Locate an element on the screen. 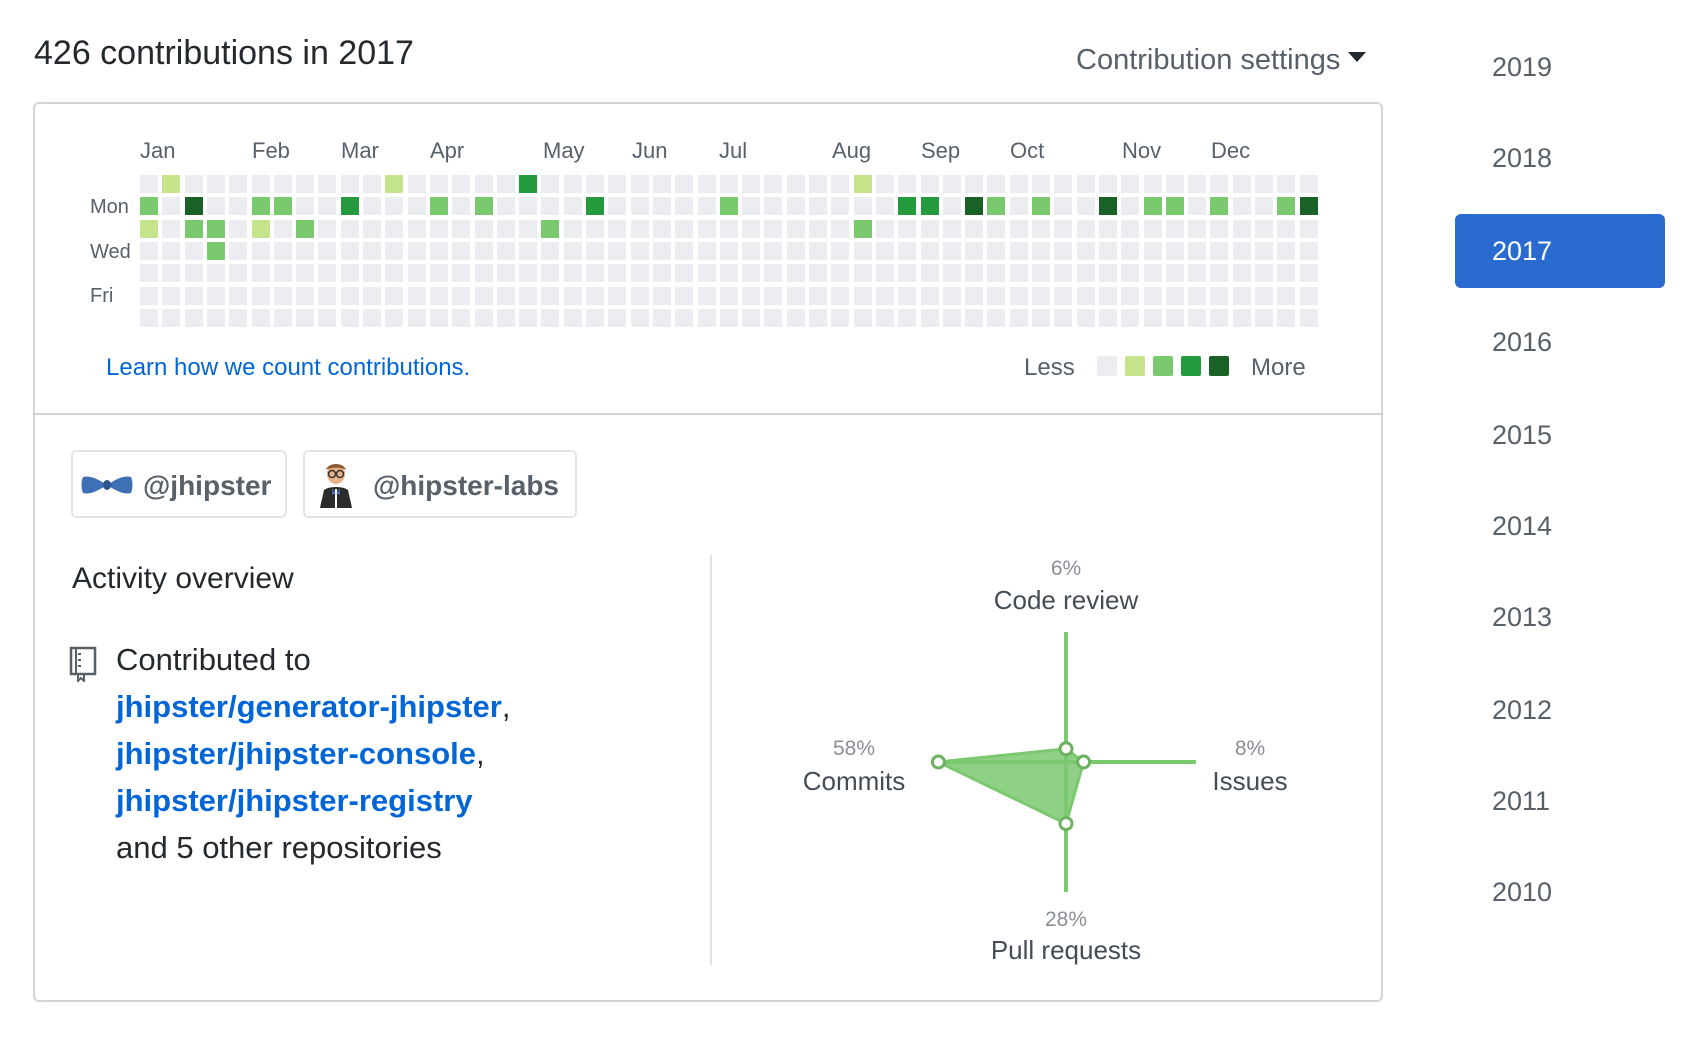 The image size is (1688, 1048). year-2017-selected: 2017 is located at coordinates (1560, 251).